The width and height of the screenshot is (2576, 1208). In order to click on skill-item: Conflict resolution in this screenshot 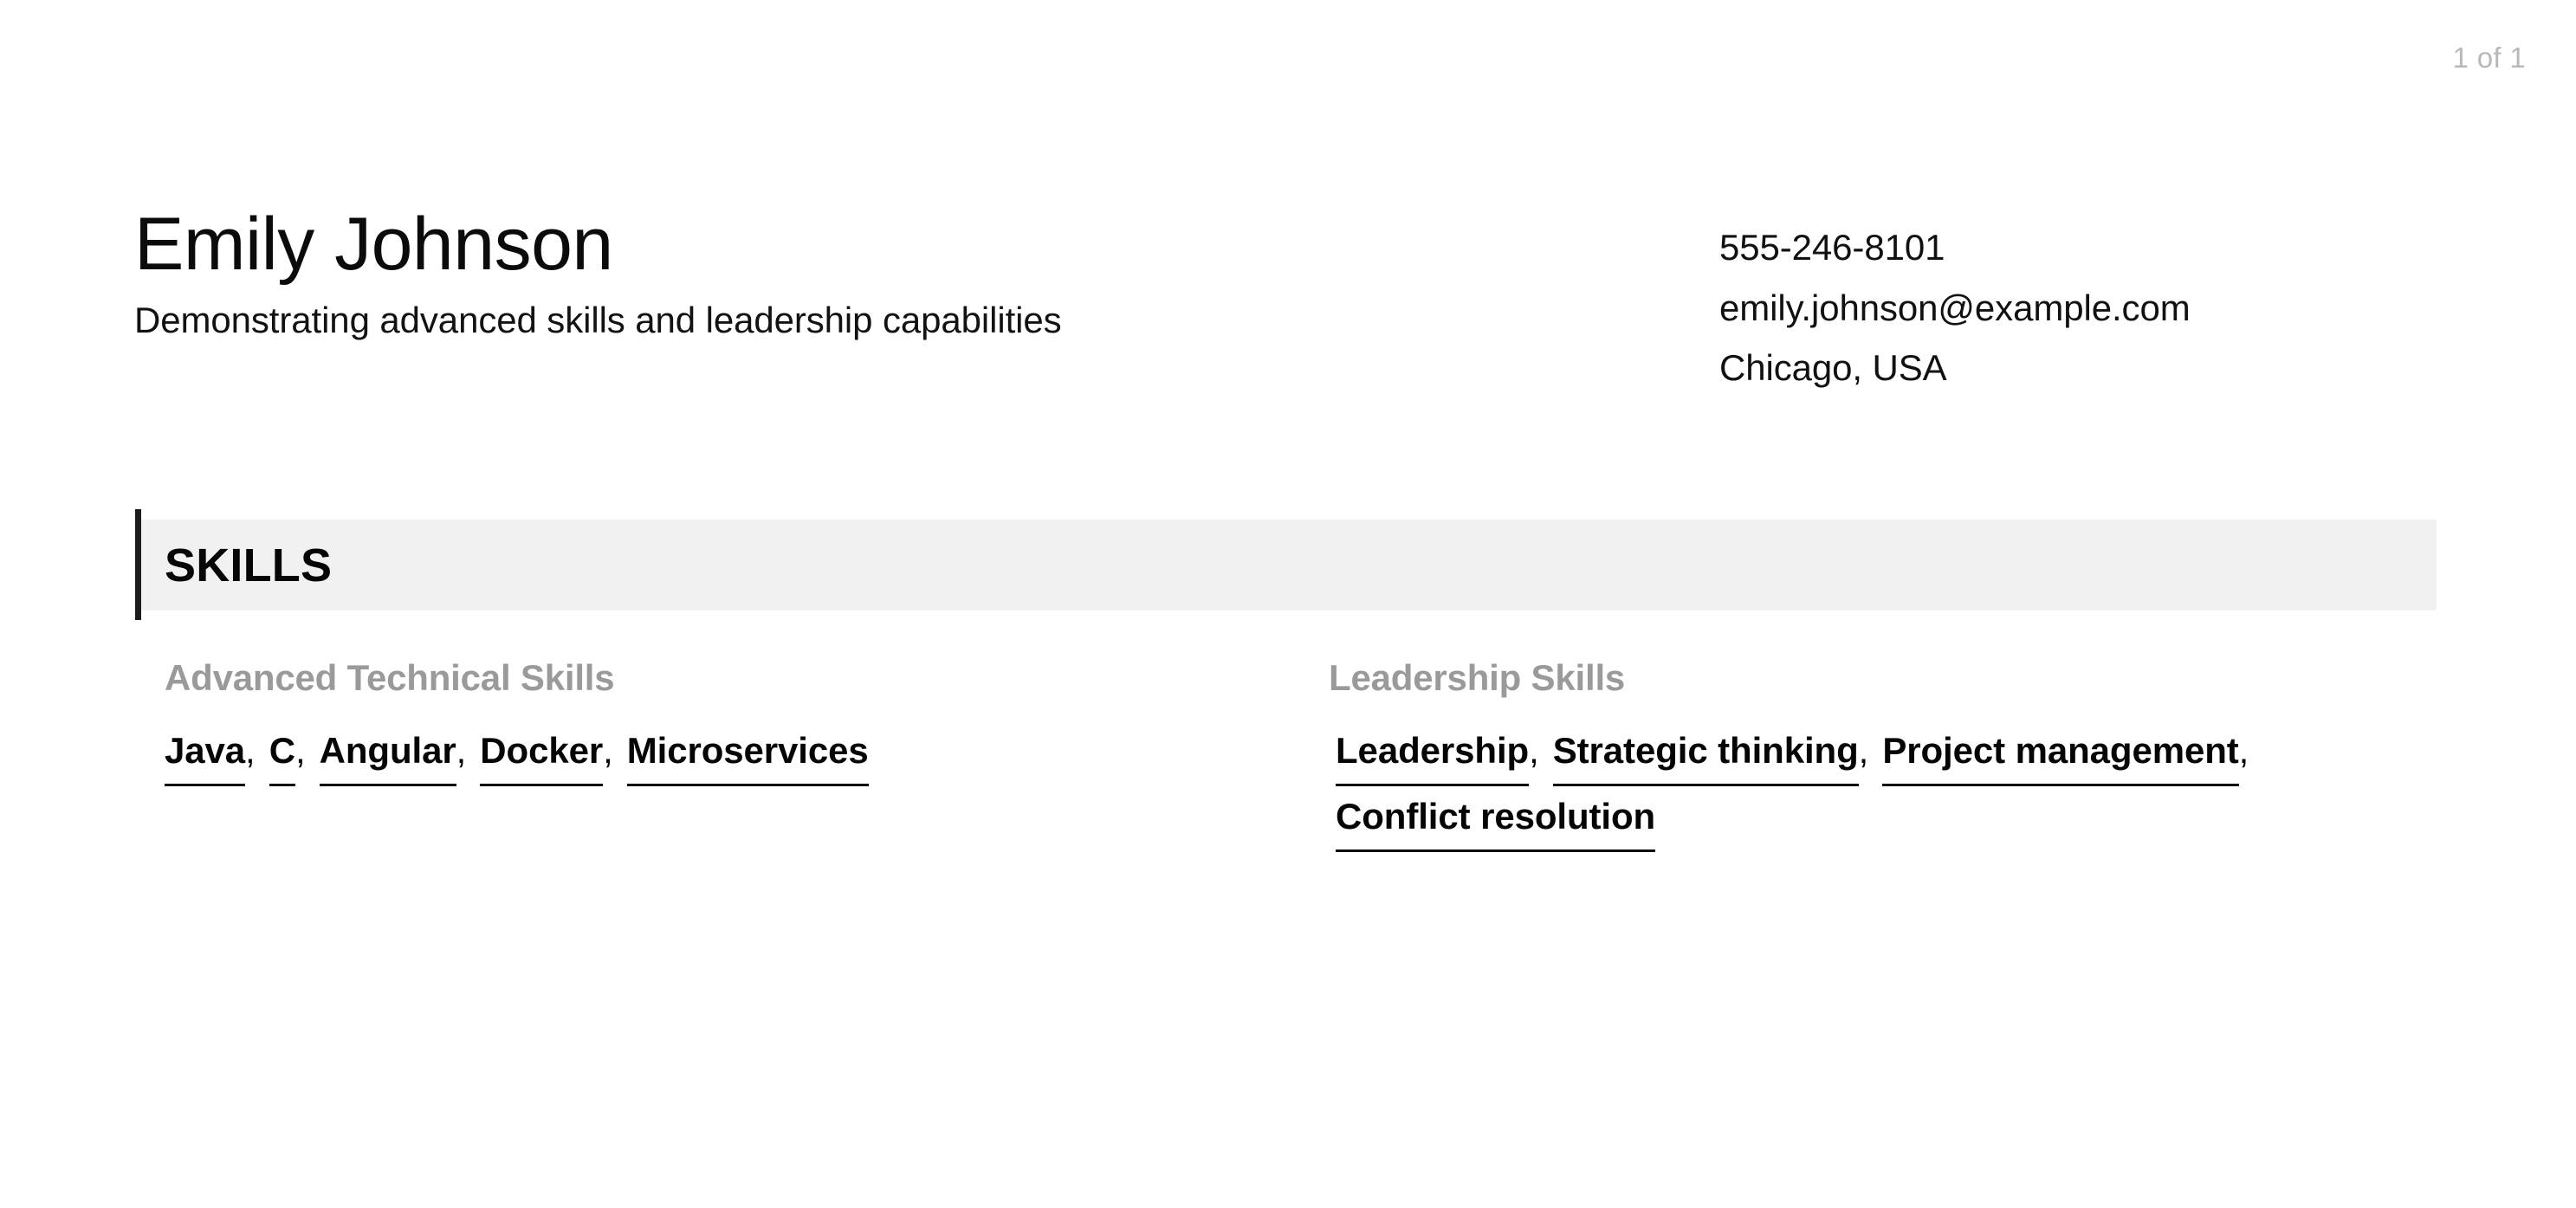, I will do `click(1495, 819)`.